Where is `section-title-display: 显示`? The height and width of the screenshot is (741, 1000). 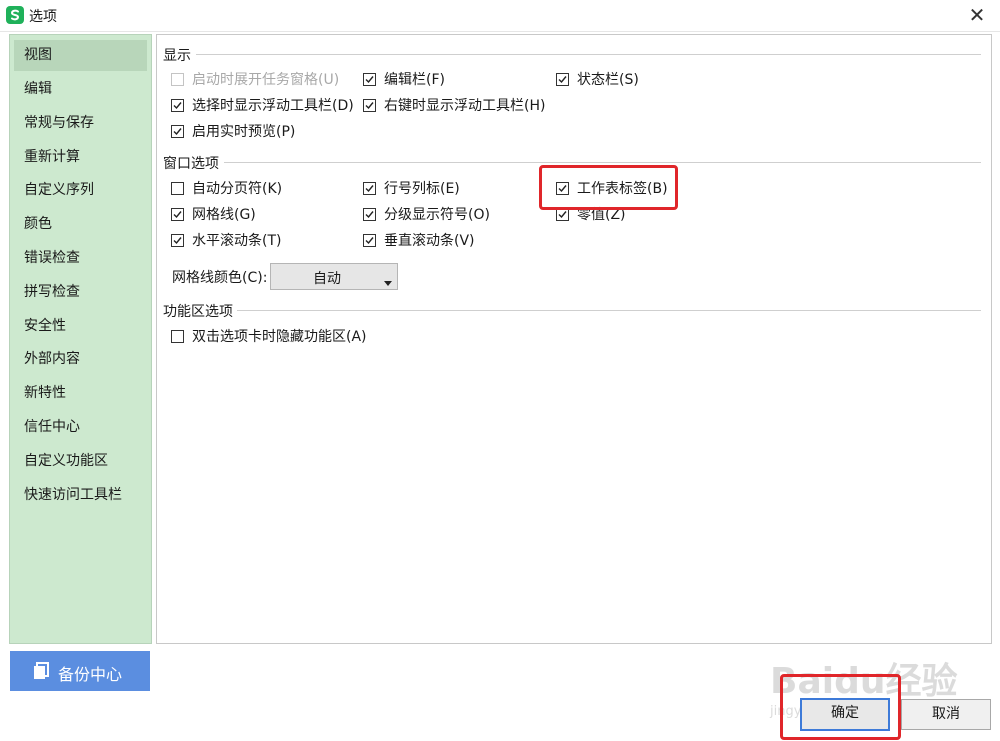
section-title-display: 显示 is located at coordinates (177, 56).